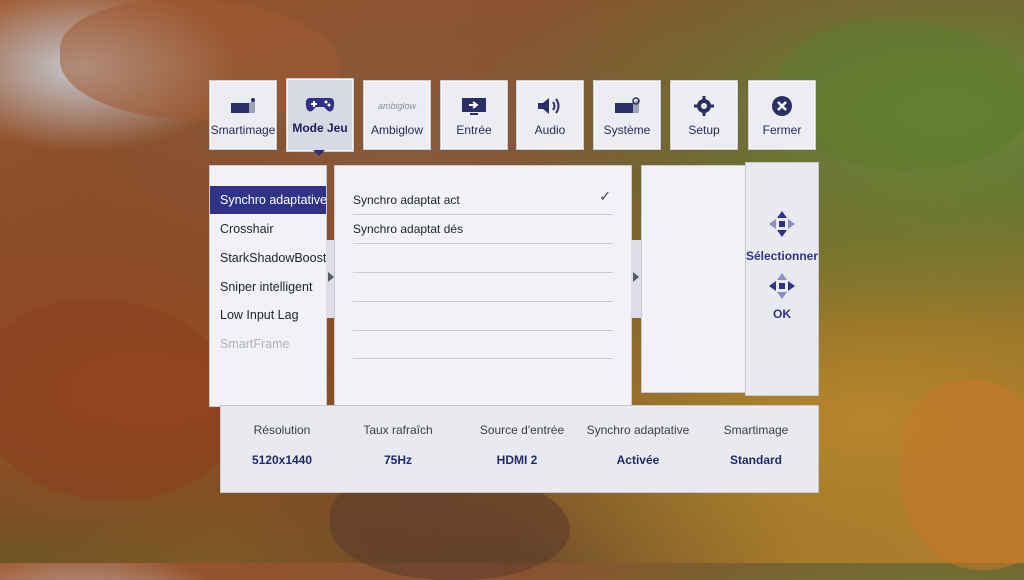  I want to click on info-value-smartimage: Standard, so click(755, 460).